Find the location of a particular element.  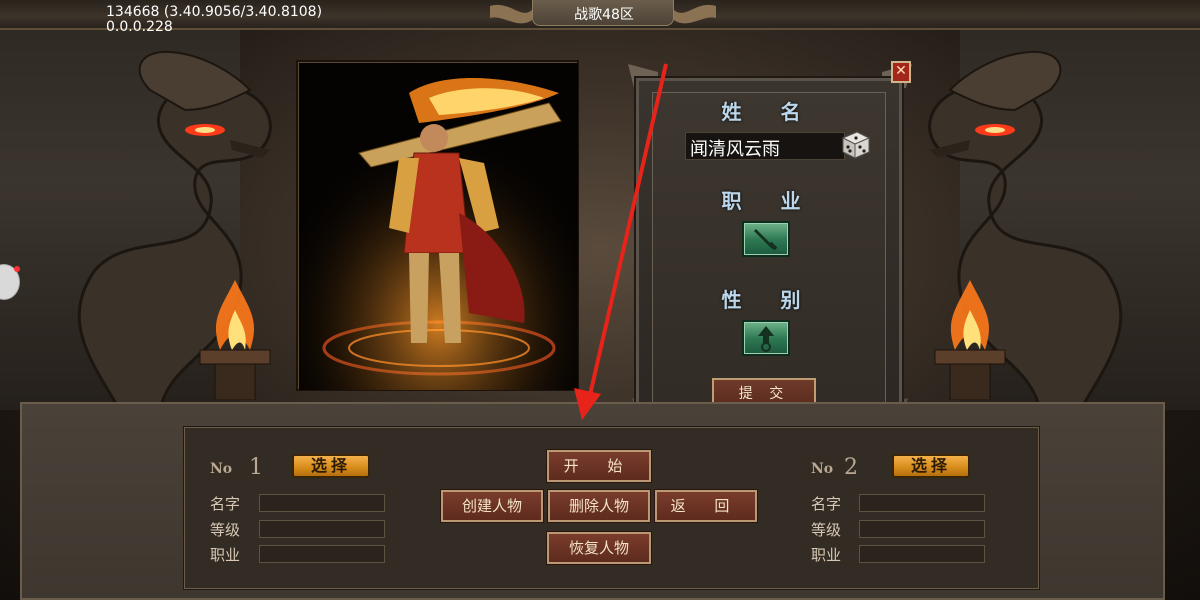

slot-2-number: 2 is located at coordinates (851, 467).